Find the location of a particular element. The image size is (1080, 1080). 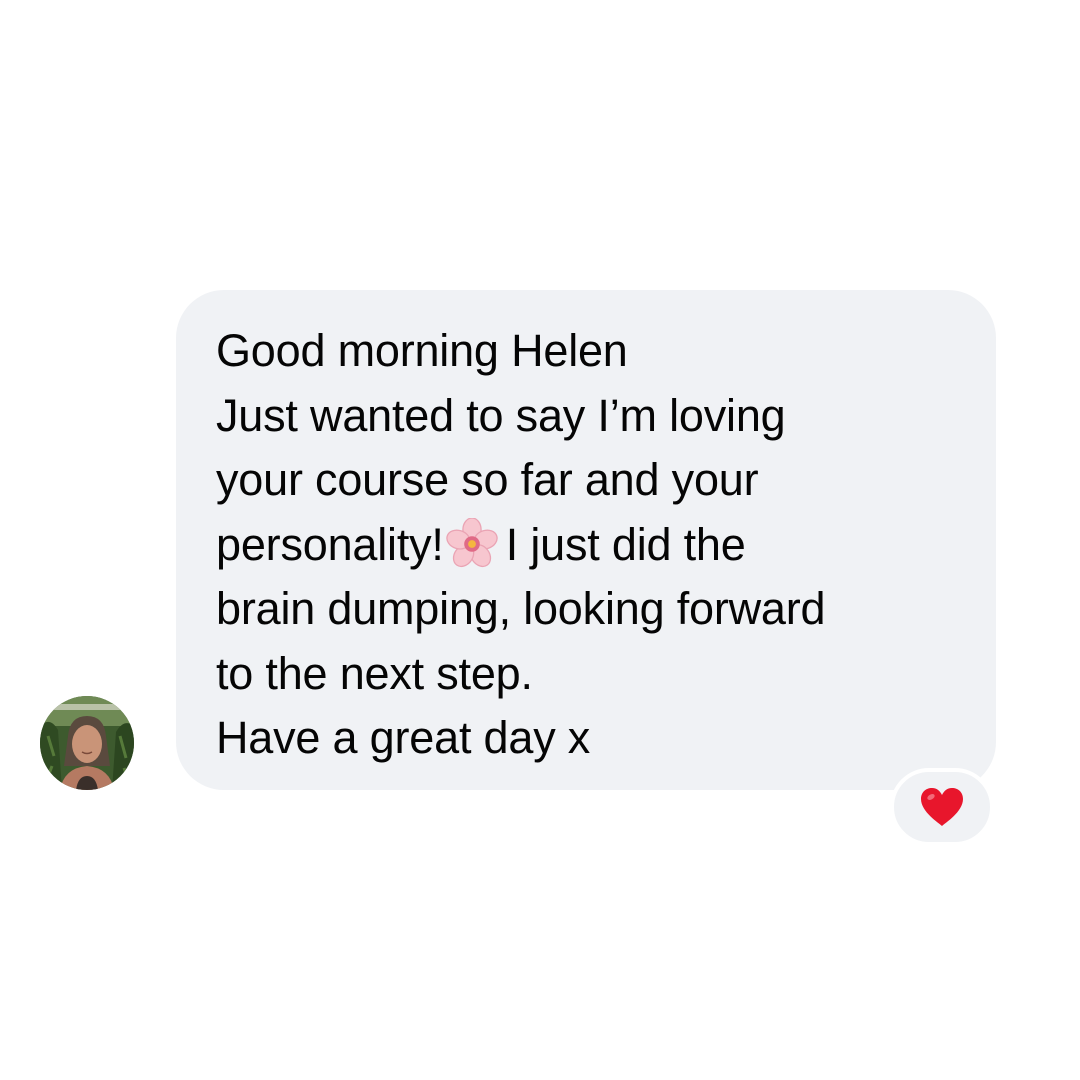

heart-icon is located at coordinates (942, 807).